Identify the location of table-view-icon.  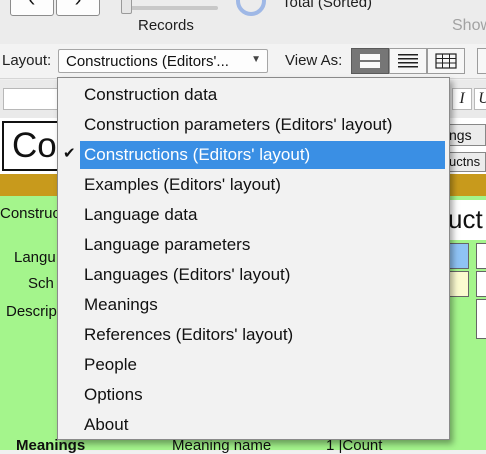
(446, 61).